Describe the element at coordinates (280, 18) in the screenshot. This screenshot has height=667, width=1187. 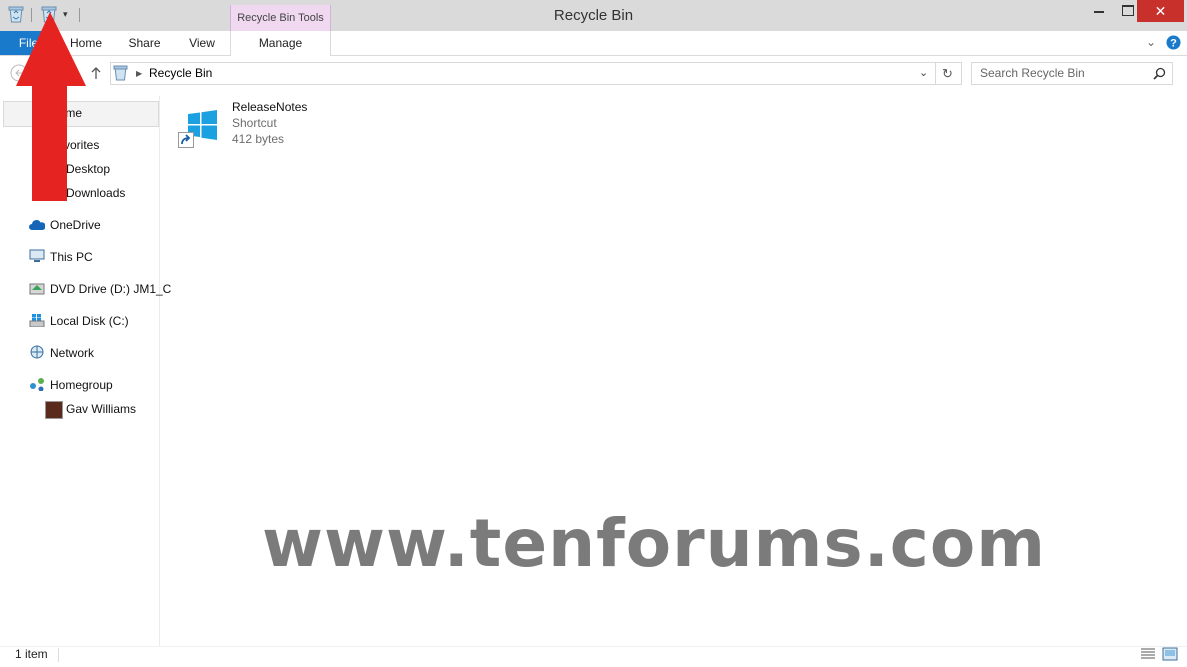
I see `recycle-bin-tools-tab: Recycle Bin Tools` at that location.